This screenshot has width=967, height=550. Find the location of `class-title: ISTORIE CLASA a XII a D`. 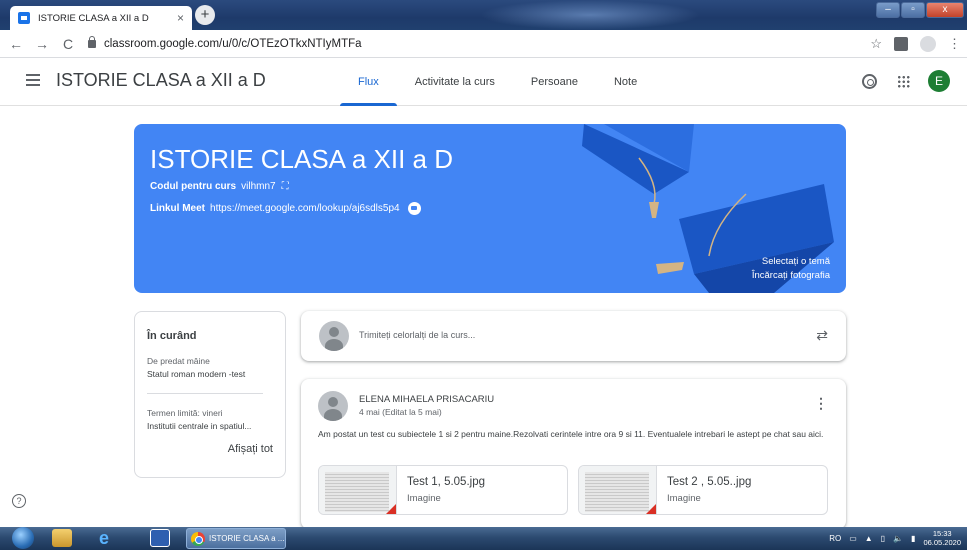

class-title: ISTORIE CLASA a XII a D is located at coordinates (161, 80).